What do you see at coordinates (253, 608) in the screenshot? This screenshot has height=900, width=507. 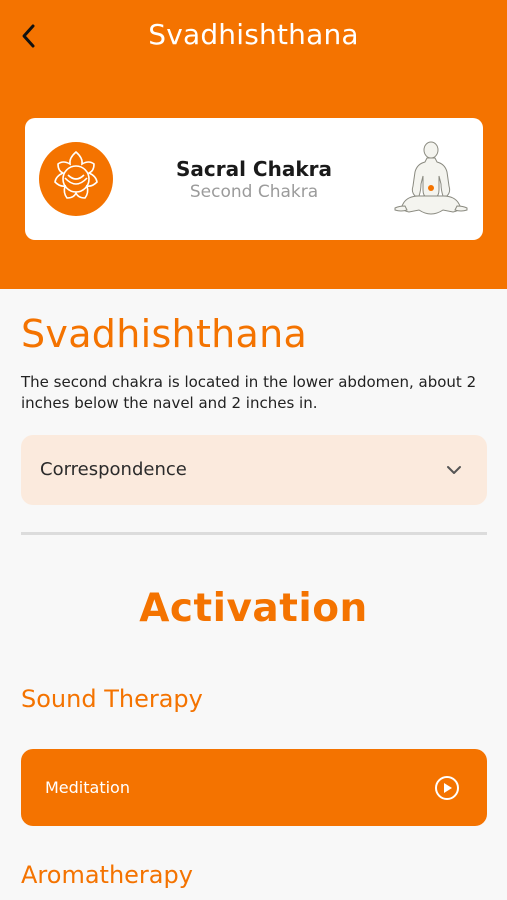 I see `activation-heading: Activation` at bounding box center [253, 608].